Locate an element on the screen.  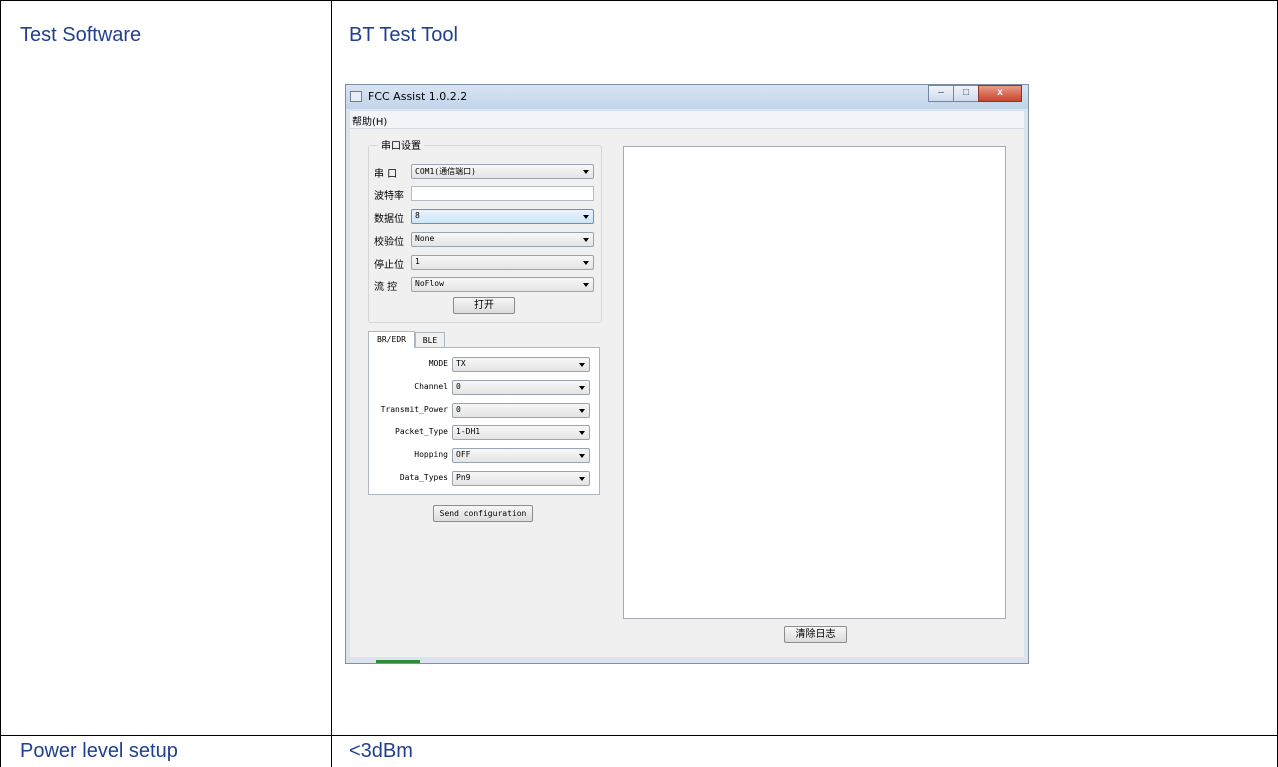
mode-value: TX is located at coordinates (461, 363).